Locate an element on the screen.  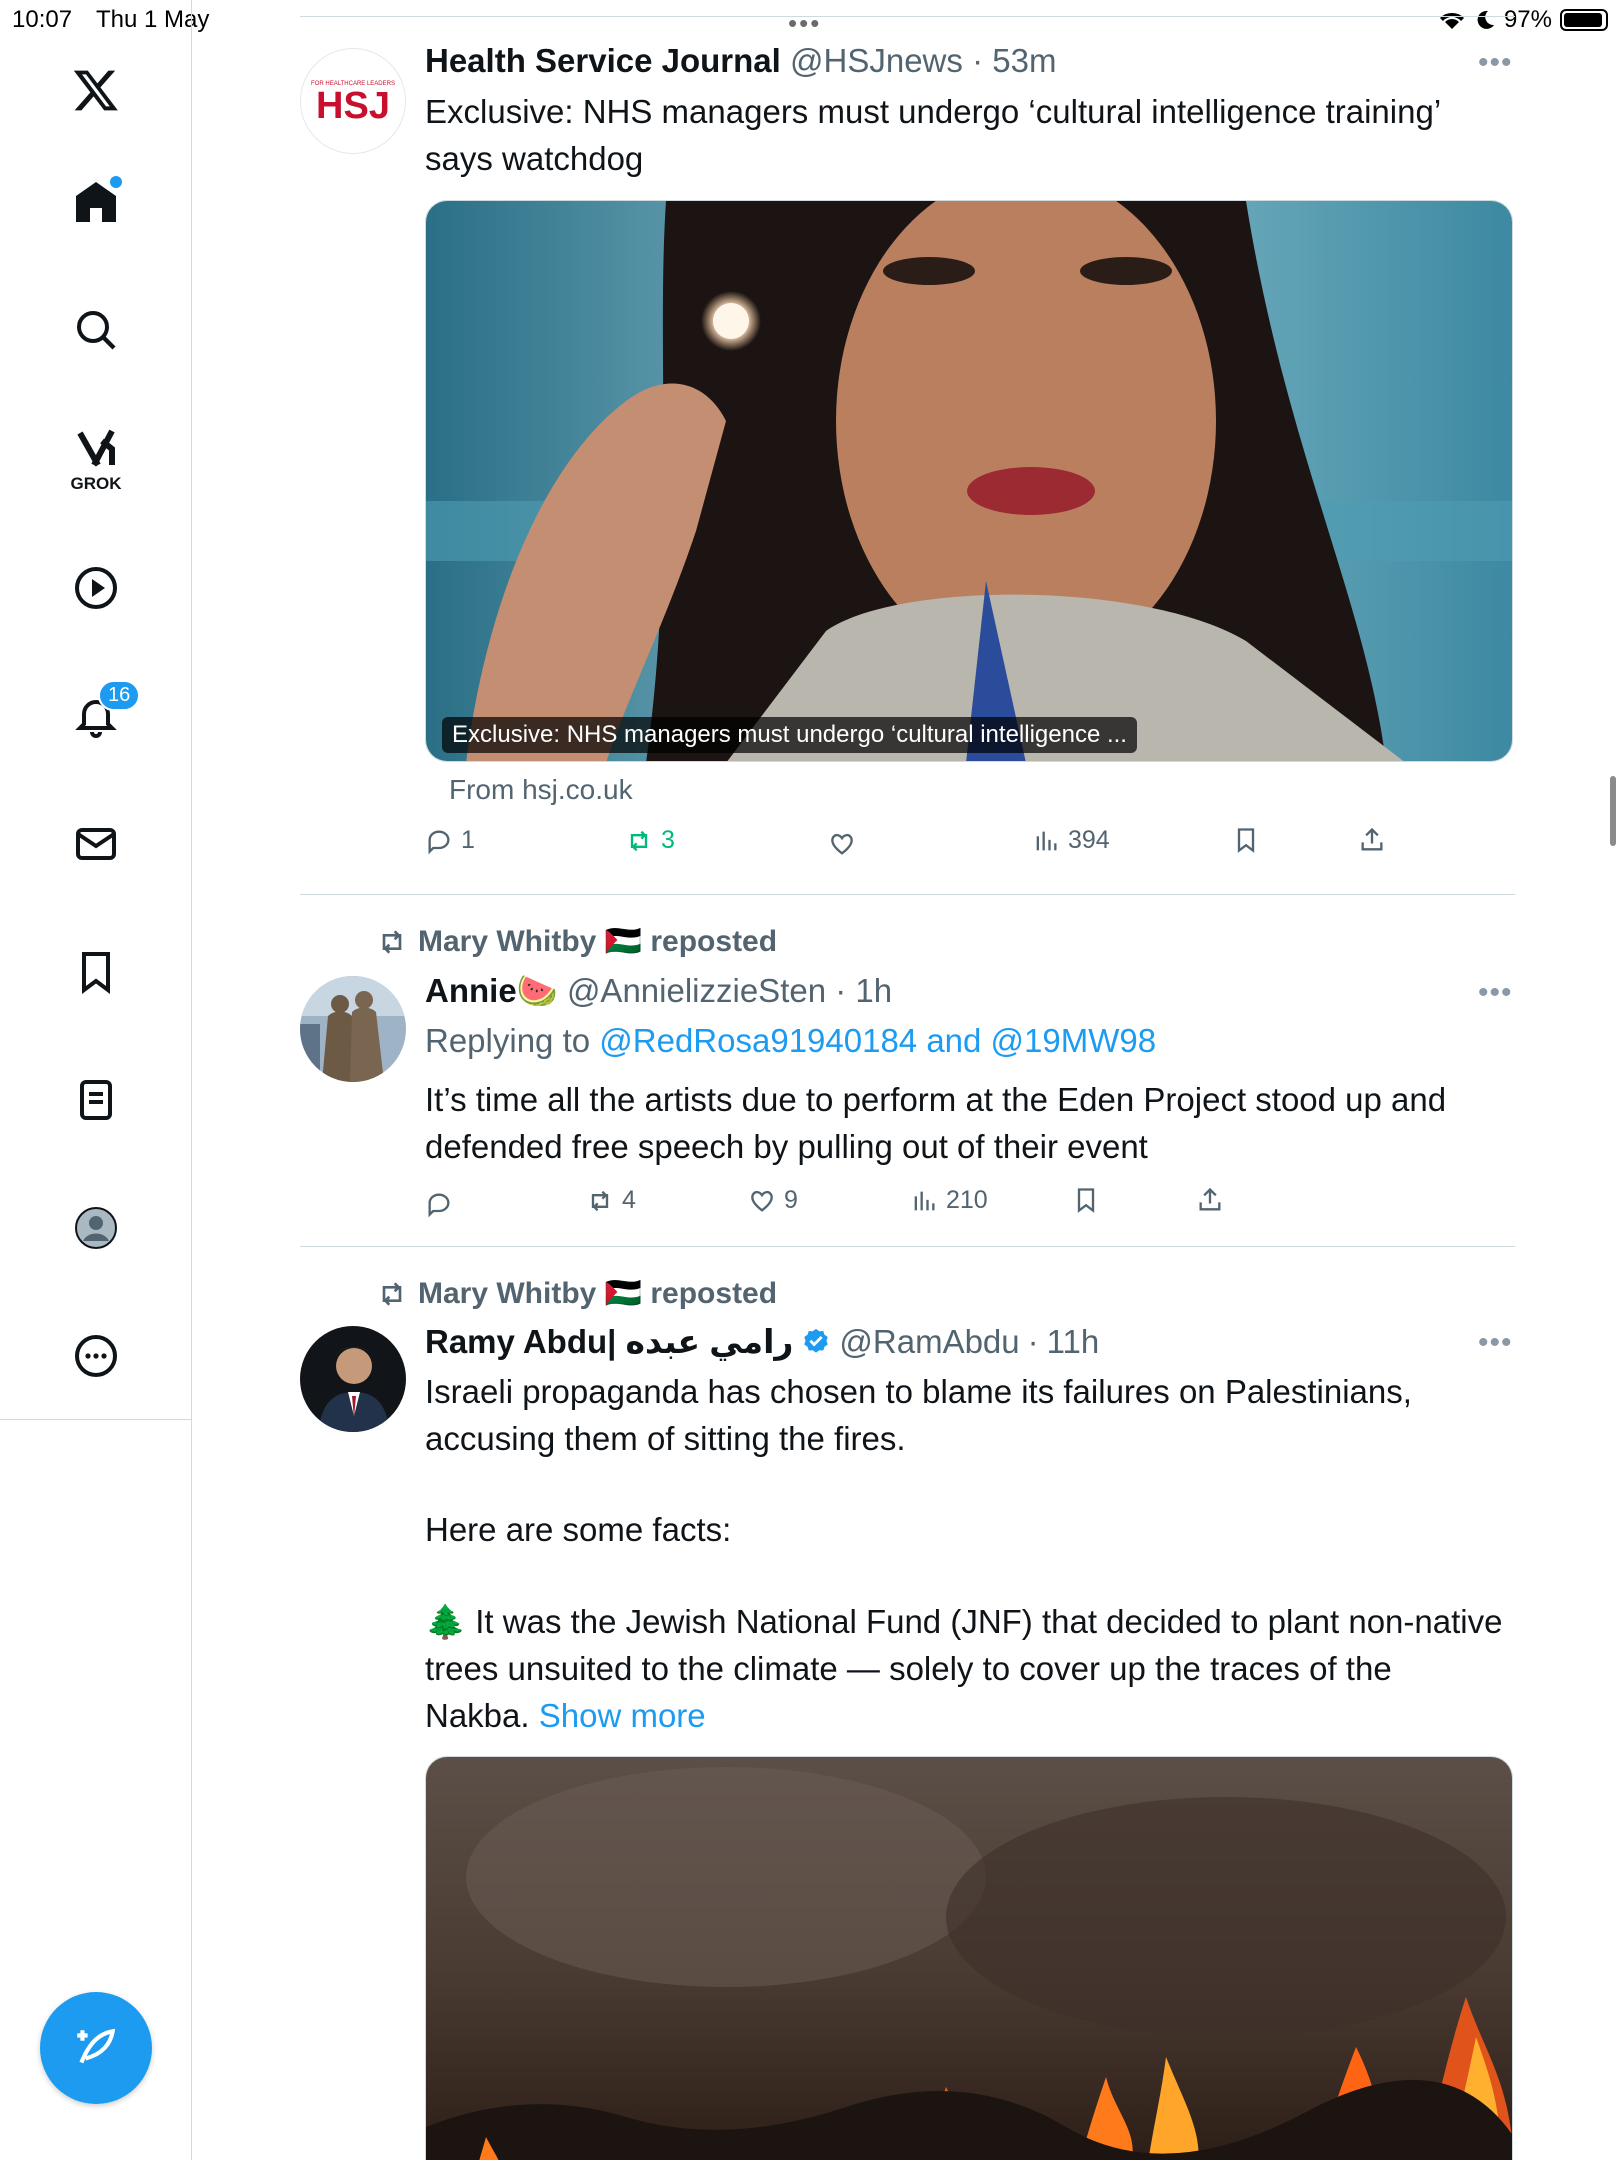
show-more-link: Show more is located at coordinates (622, 1715).